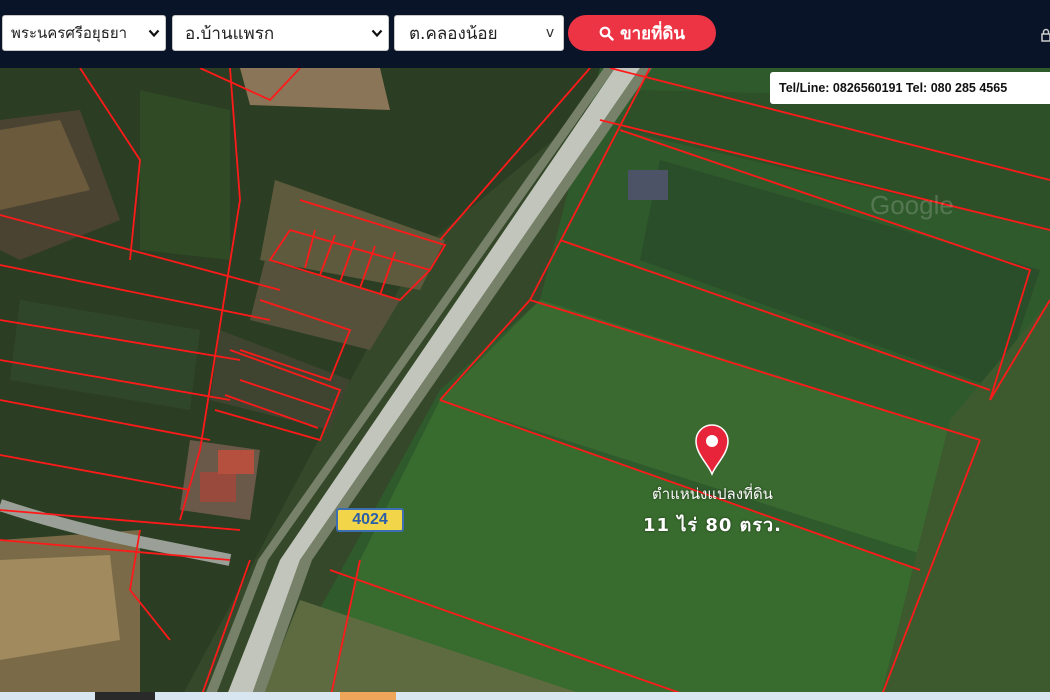 This screenshot has width=1050, height=700. Describe the element at coordinates (69, 33) in the screenshot. I see `province-select-value: พระนครศรีอยุธยา` at that location.